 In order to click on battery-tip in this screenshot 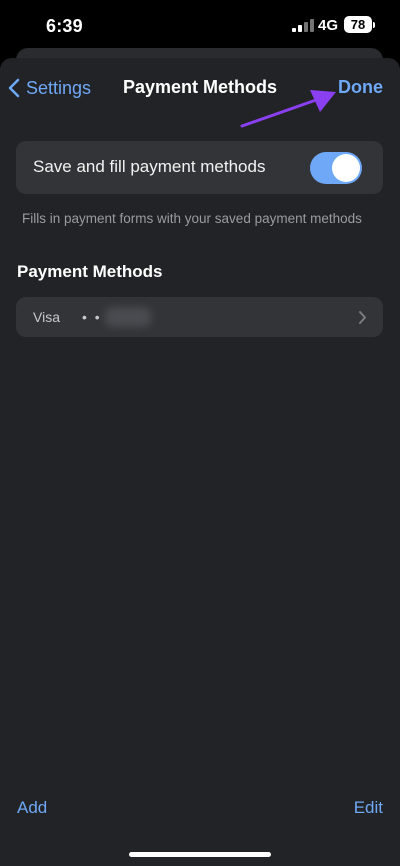, I will do `click(374, 25)`.